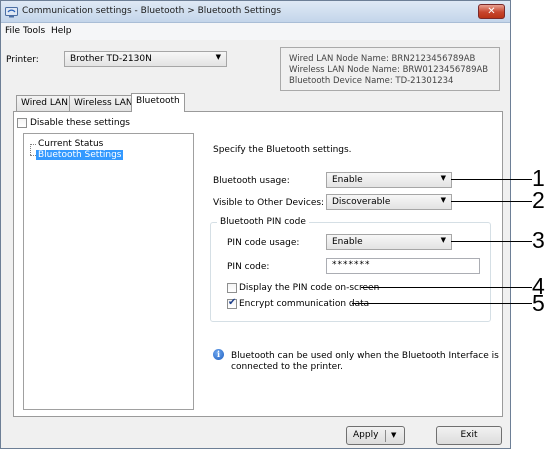  I want to click on bluetooth-usage-value: Enable, so click(347, 180).